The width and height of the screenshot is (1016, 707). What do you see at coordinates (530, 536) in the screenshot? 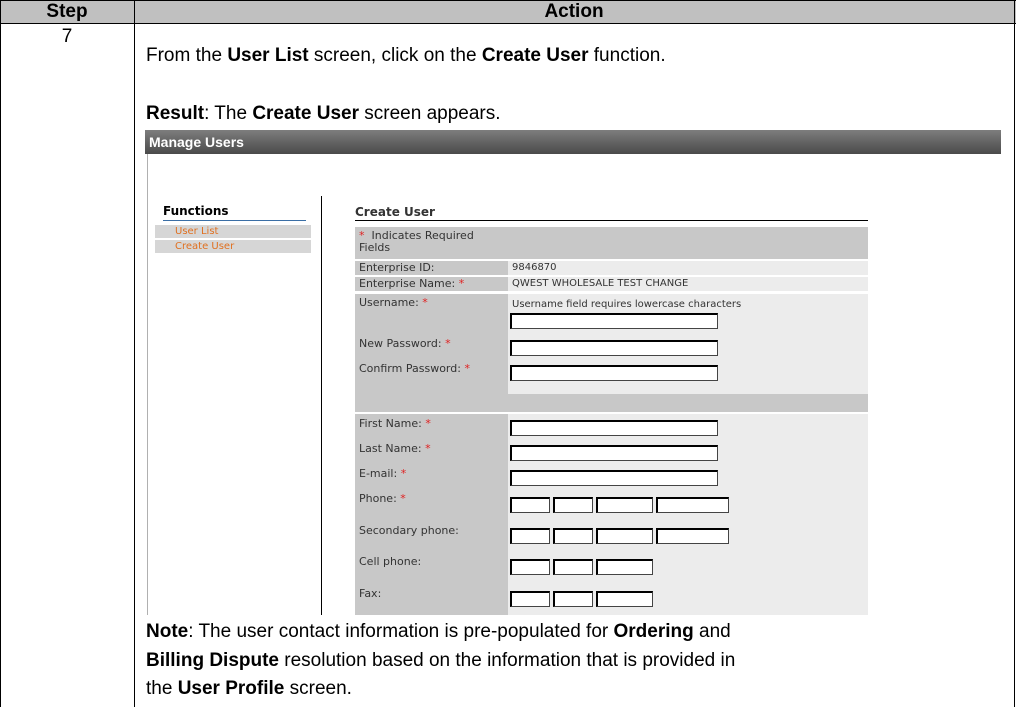
I see `secondary-phone-area-code-input` at bounding box center [530, 536].